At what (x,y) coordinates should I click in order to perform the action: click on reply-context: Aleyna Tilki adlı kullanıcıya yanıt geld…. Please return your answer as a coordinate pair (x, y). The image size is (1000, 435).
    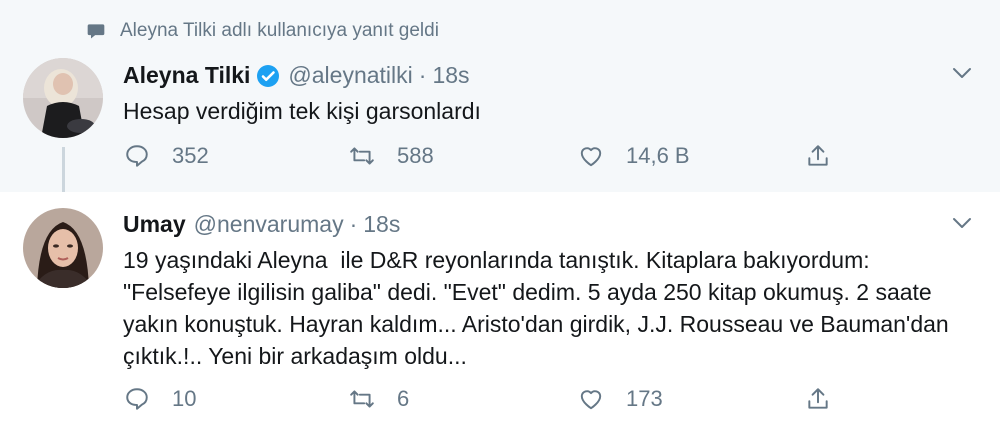
    Looking at the image, I should click on (262, 31).